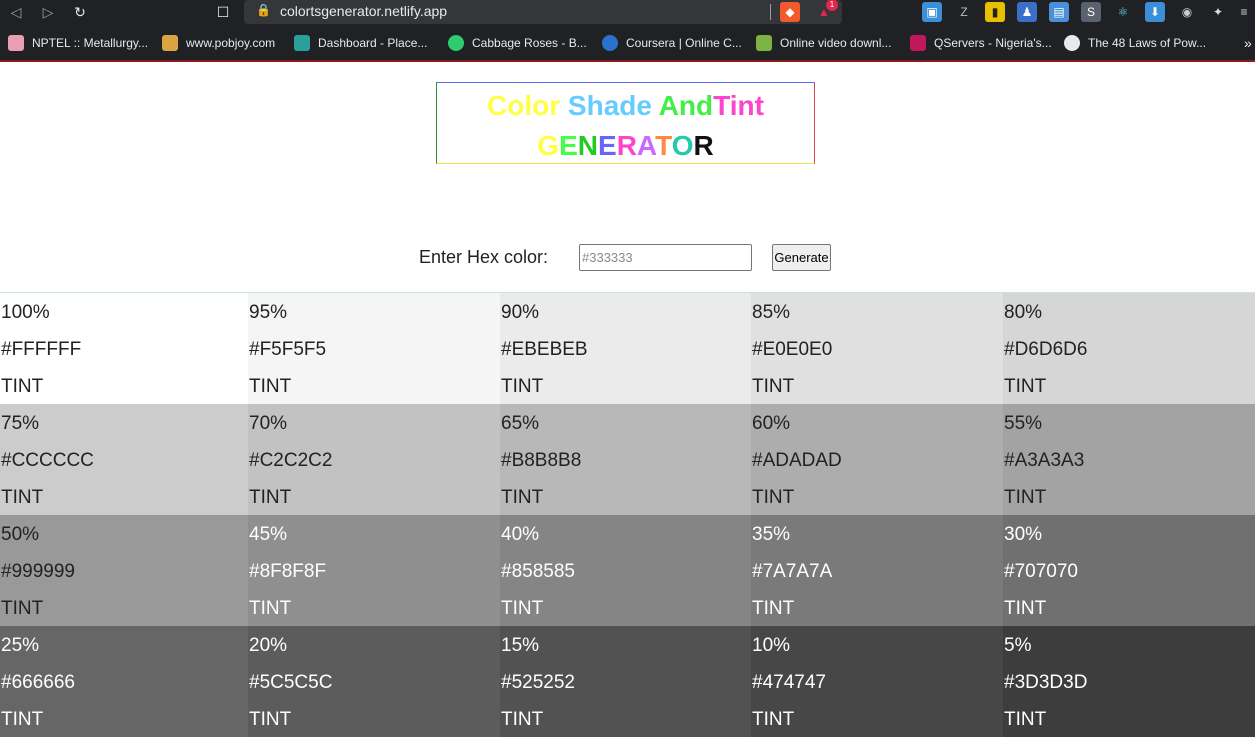 The image size is (1255, 737). What do you see at coordinates (932, 12) in the screenshot?
I see `extension-window-icon: ▣` at bounding box center [932, 12].